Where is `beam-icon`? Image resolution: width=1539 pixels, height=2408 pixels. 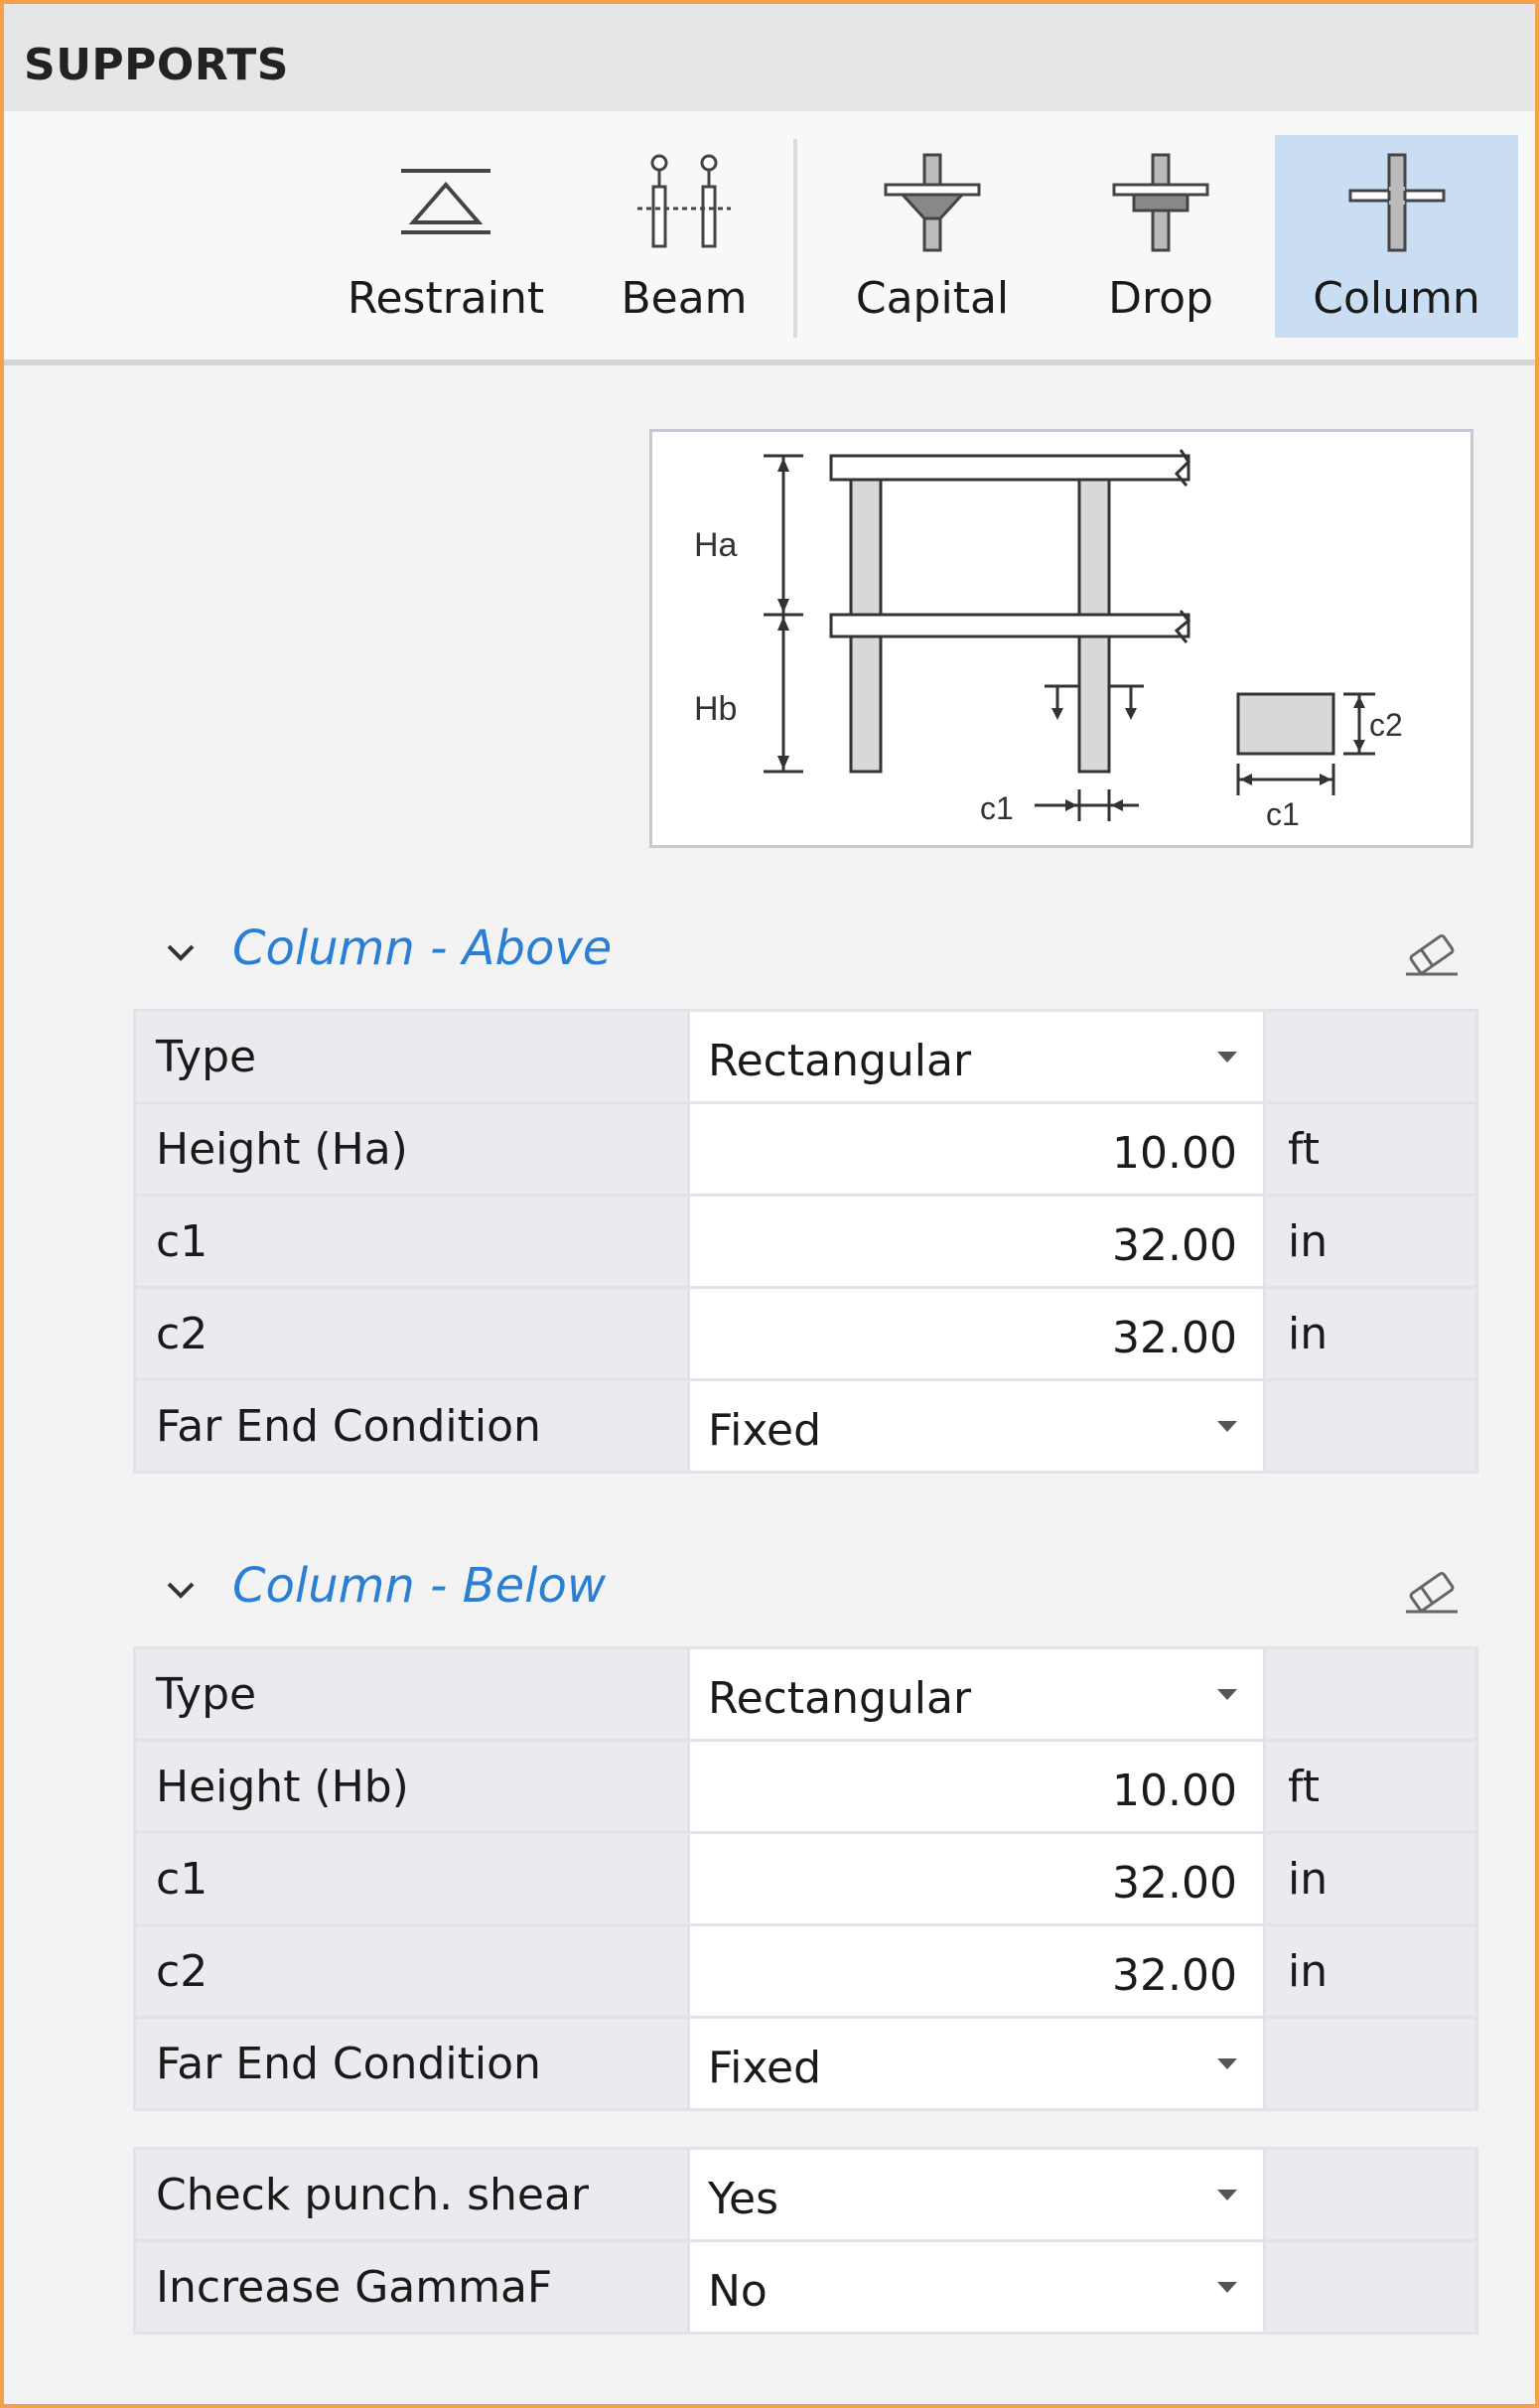 beam-icon is located at coordinates (684, 201).